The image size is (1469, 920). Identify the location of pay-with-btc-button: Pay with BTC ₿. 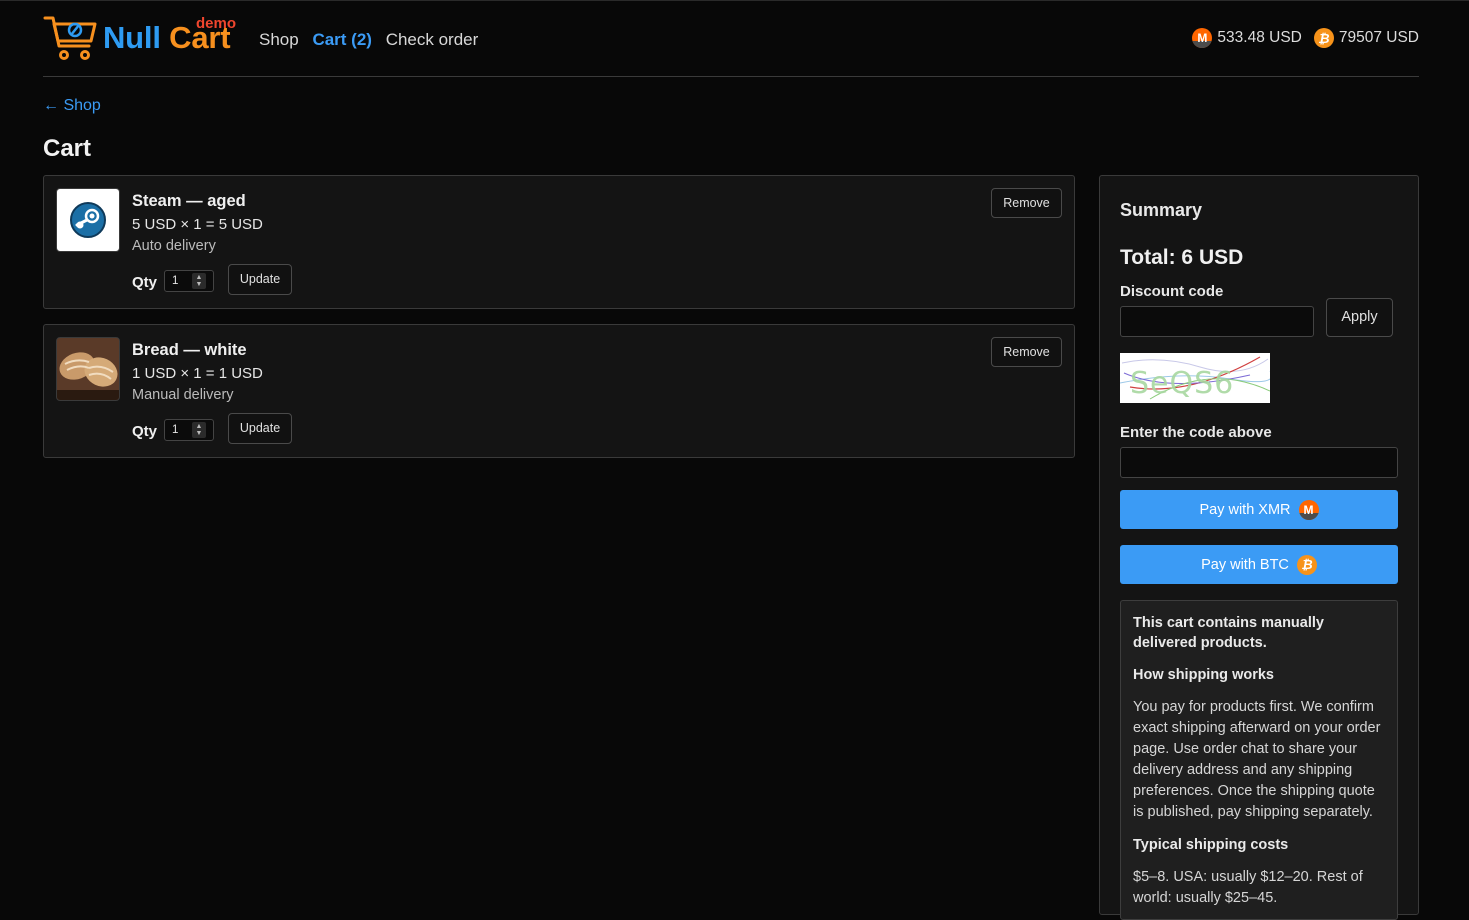
(1259, 564).